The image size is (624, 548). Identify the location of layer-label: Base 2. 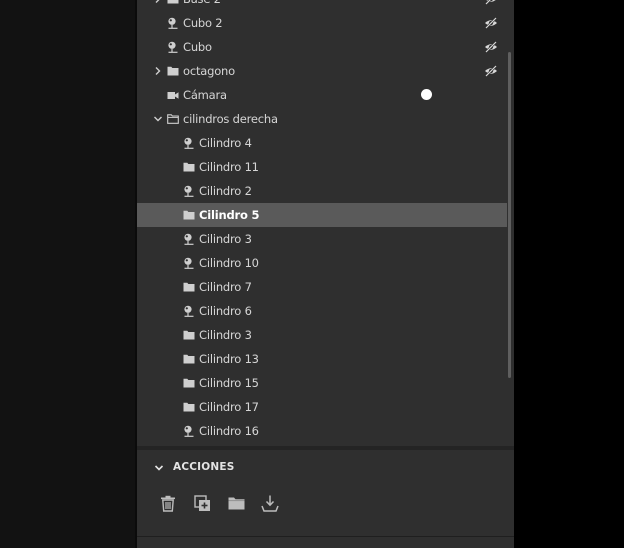
(202, 3).